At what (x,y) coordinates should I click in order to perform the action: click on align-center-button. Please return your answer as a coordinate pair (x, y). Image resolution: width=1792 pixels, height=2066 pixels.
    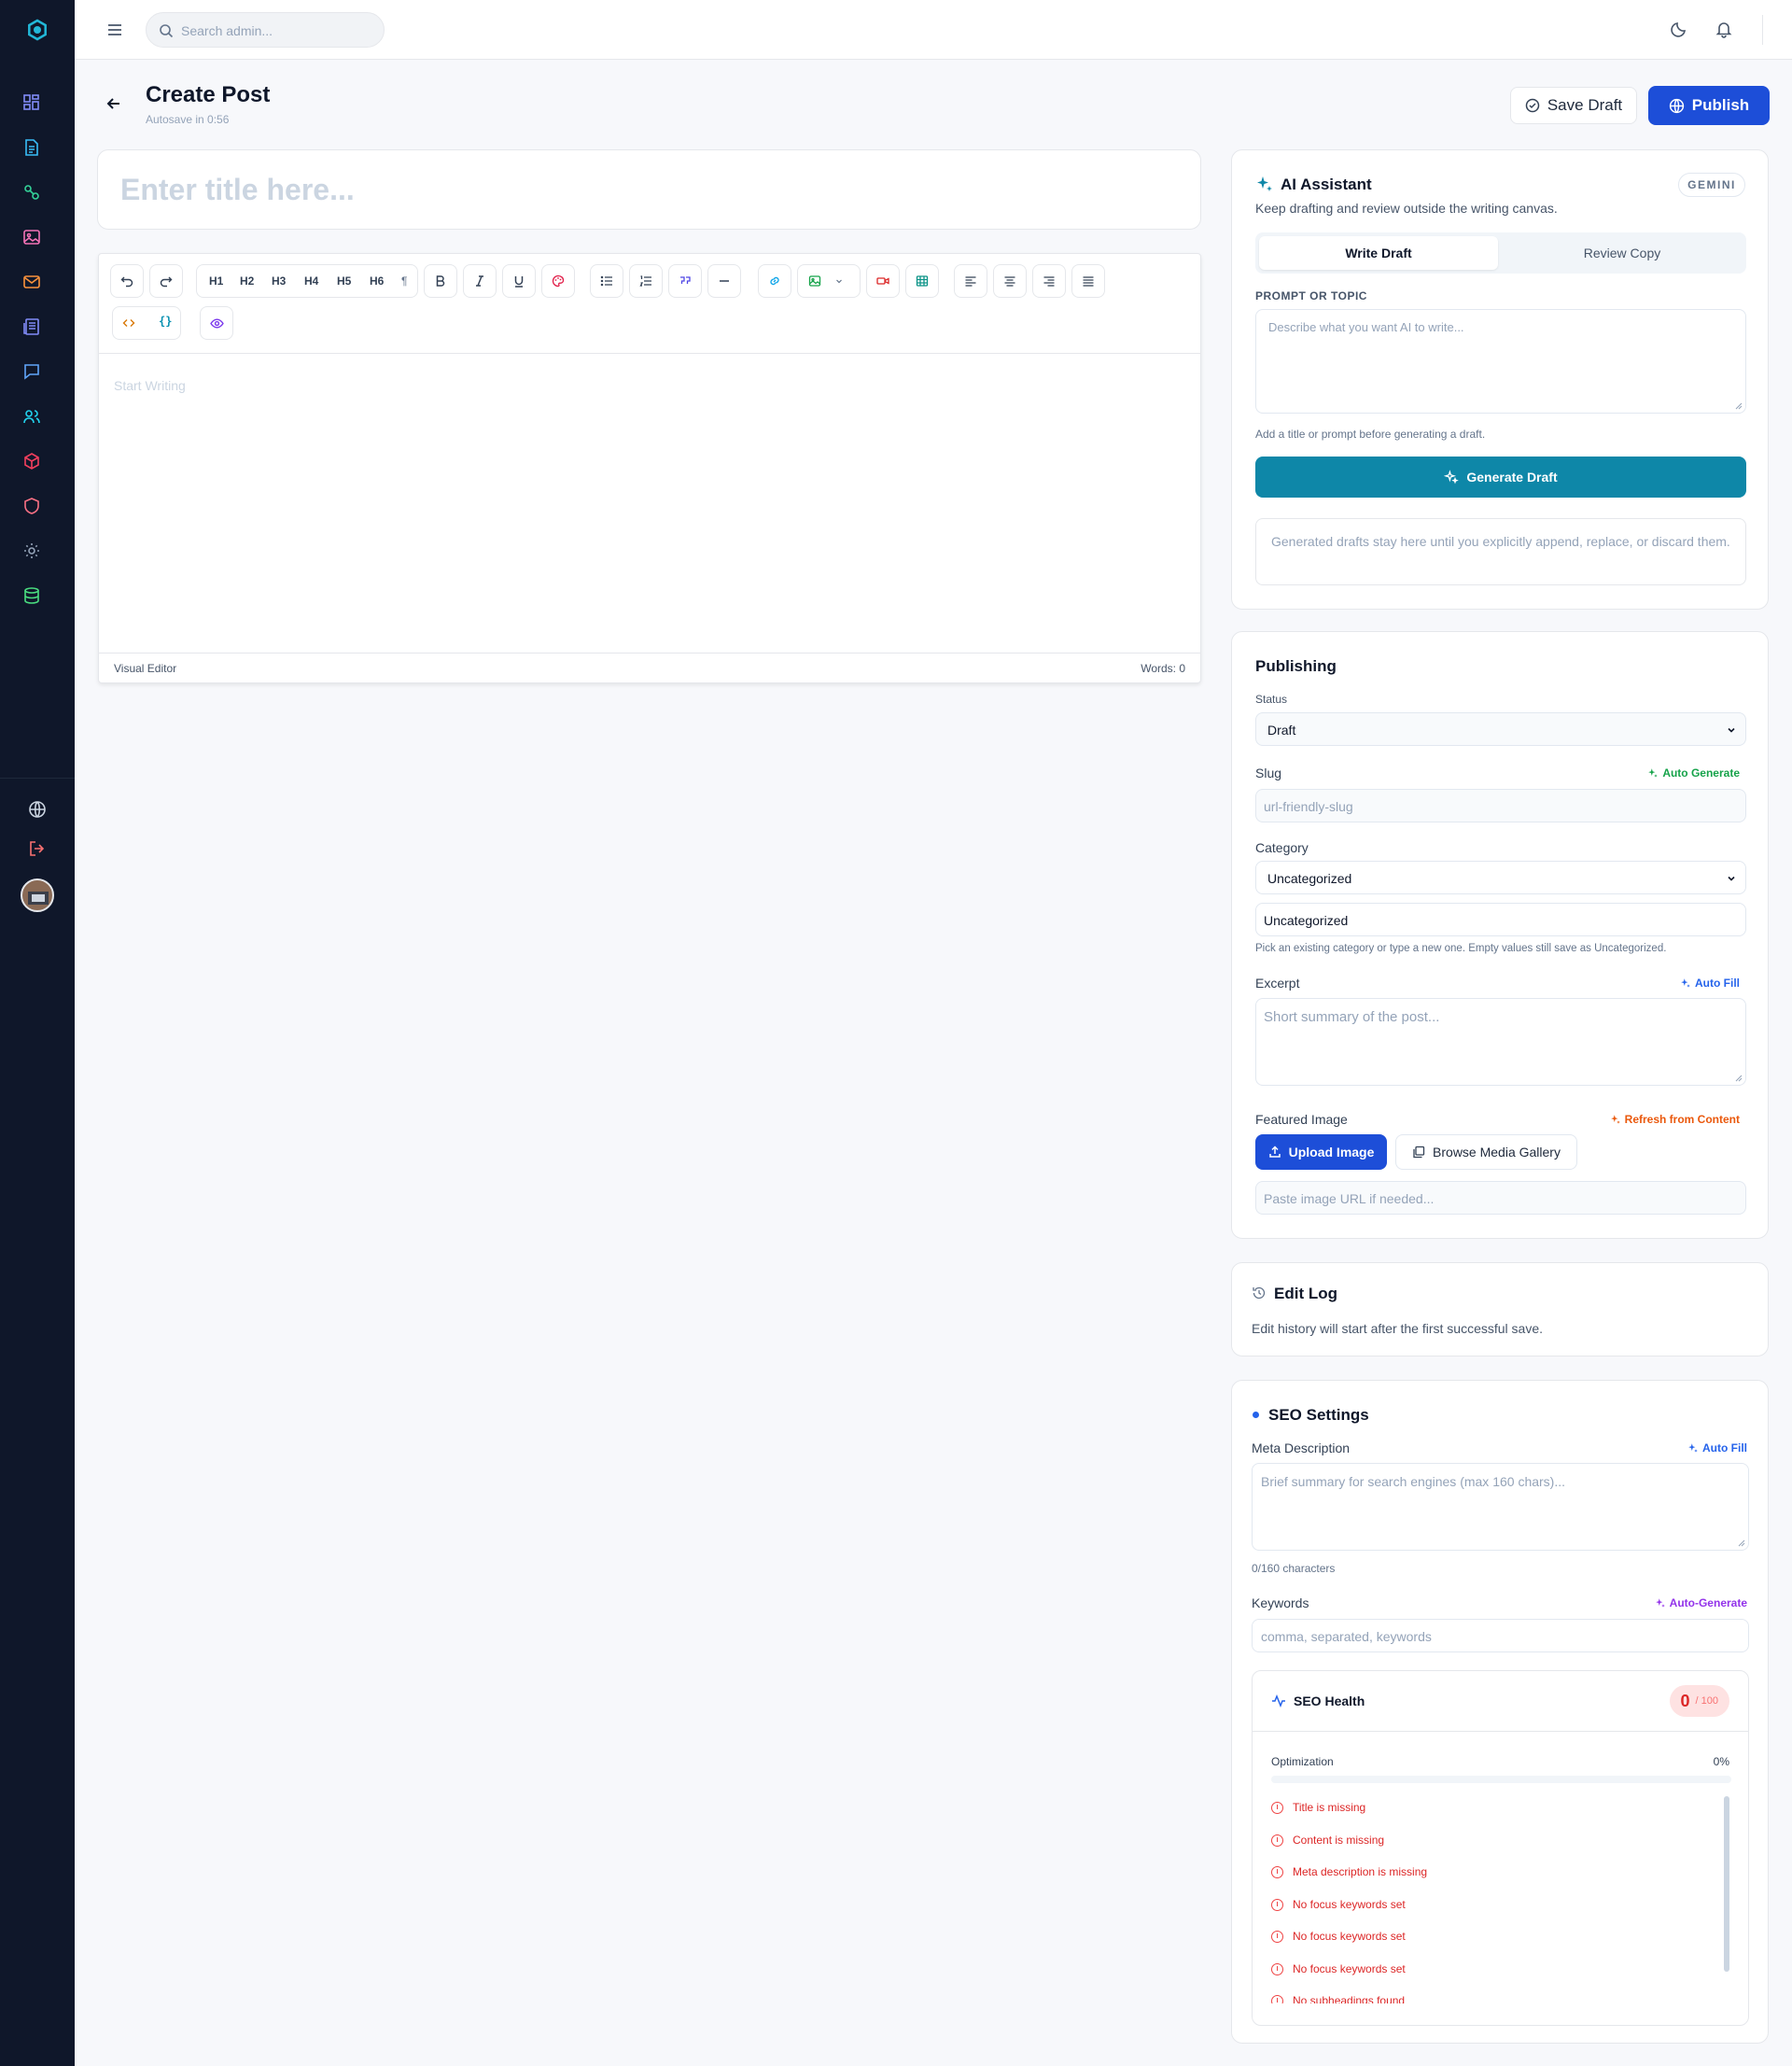
    Looking at the image, I should click on (1010, 281).